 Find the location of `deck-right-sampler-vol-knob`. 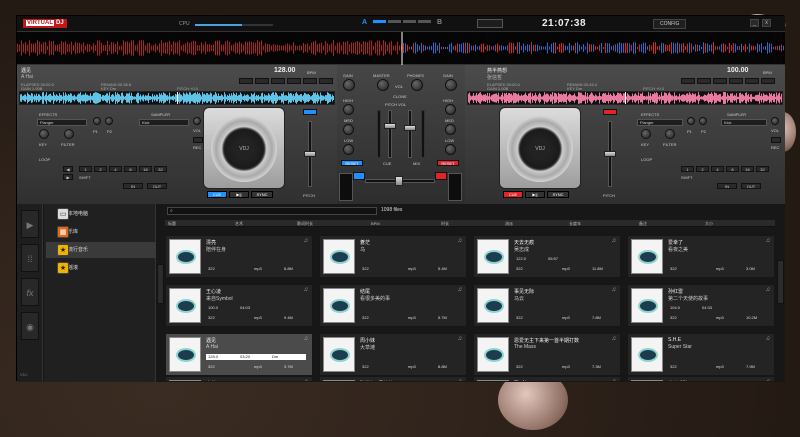

deck-right-sampler-vol-knob is located at coordinates (775, 121).